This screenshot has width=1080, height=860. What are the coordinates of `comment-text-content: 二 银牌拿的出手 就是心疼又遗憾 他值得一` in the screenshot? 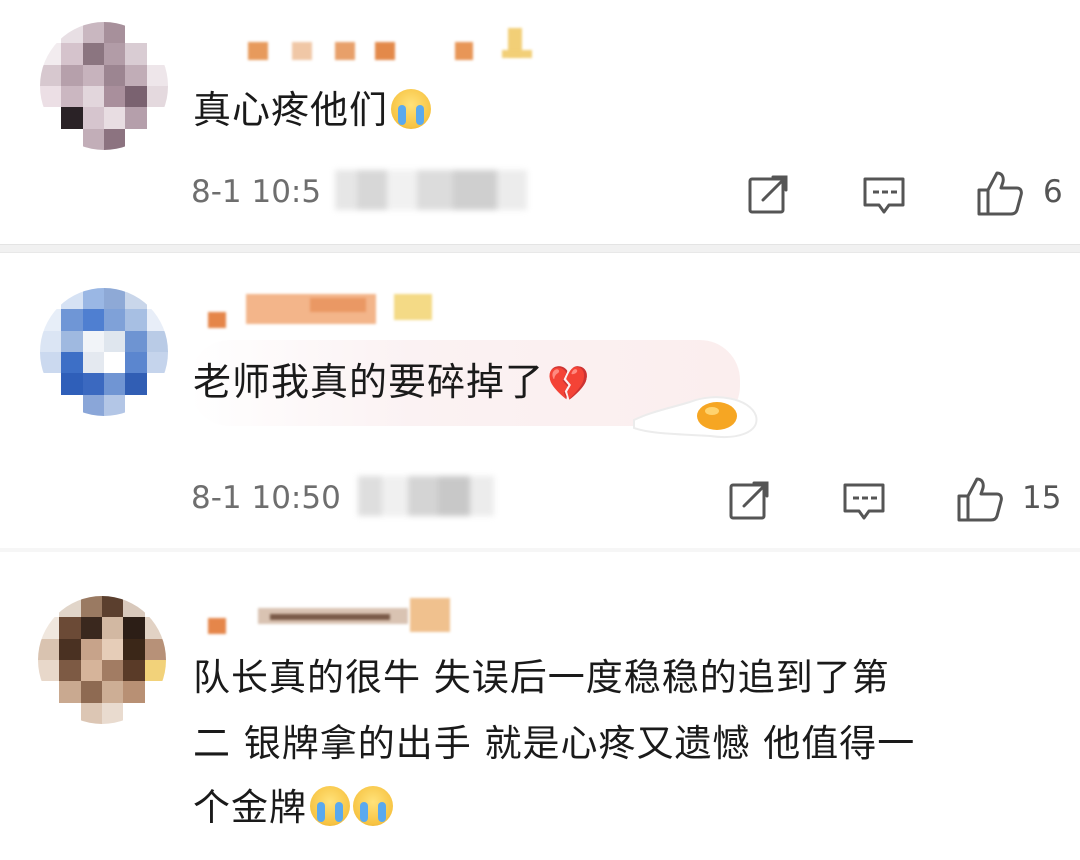 It's located at (554, 743).